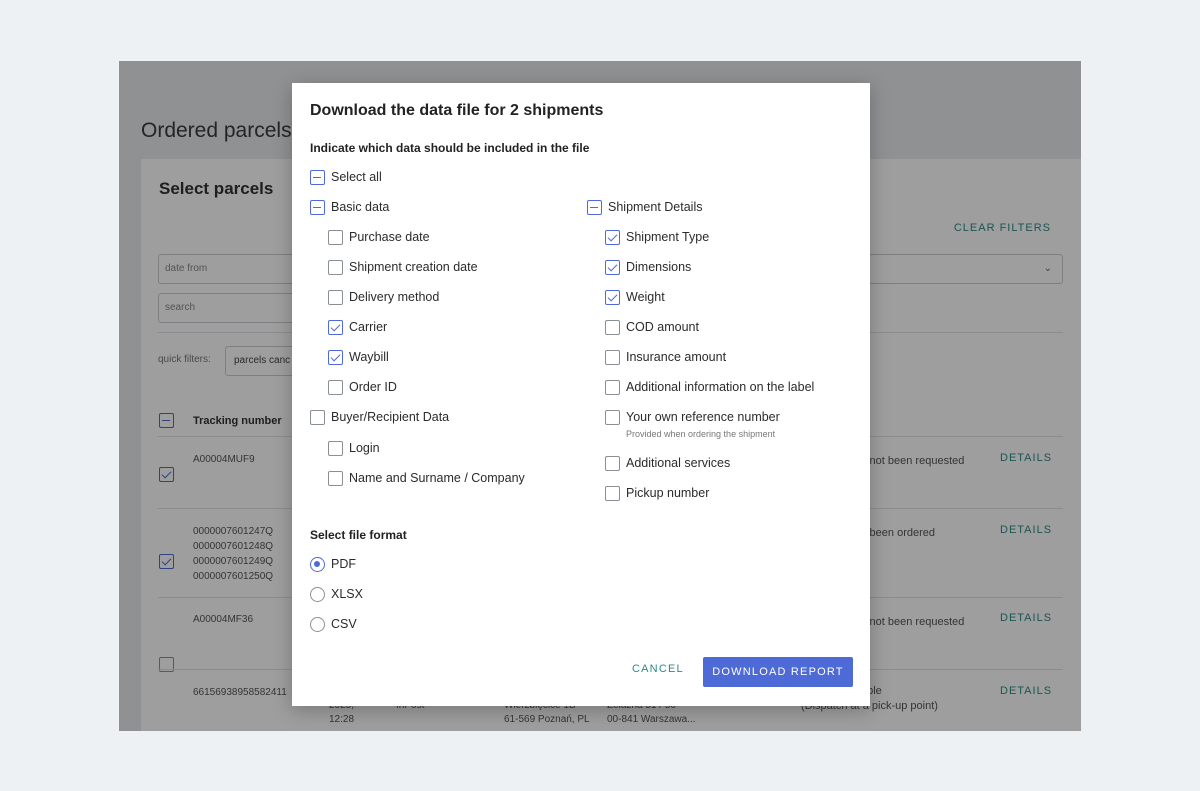 Image resolution: width=1200 pixels, height=791 pixels. Describe the element at coordinates (658, 669) in the screenshot. I see `cancel-button: CANCEL` at that location.